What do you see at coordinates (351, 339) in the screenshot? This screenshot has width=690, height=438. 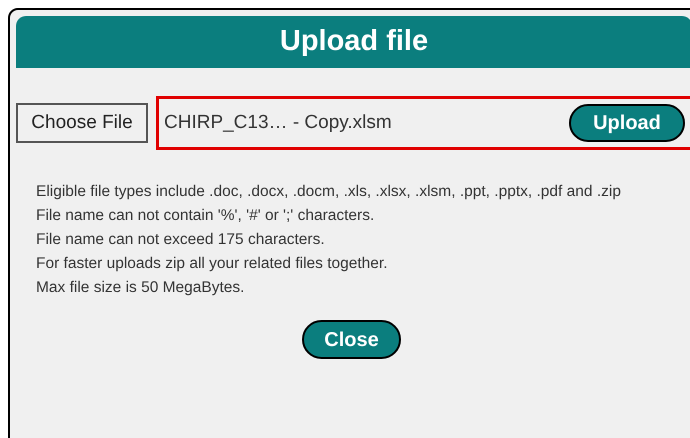 I see `close-button: Close` at bounding box center [351, 339].